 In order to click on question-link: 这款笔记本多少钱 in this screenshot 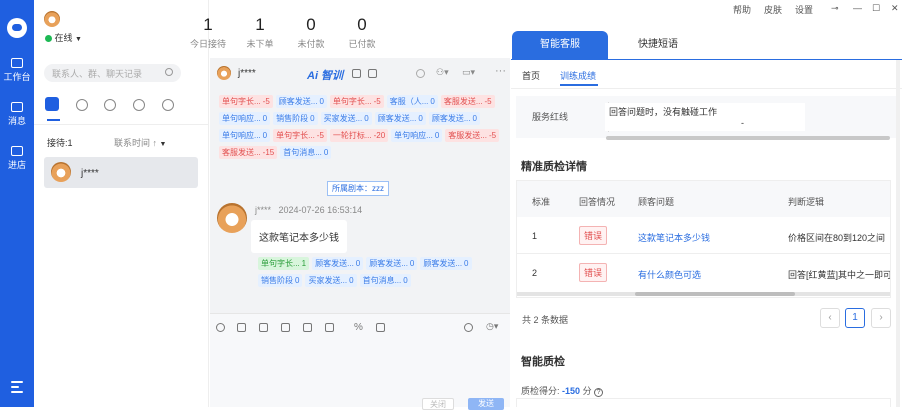, I will do `click(674, 237)`.